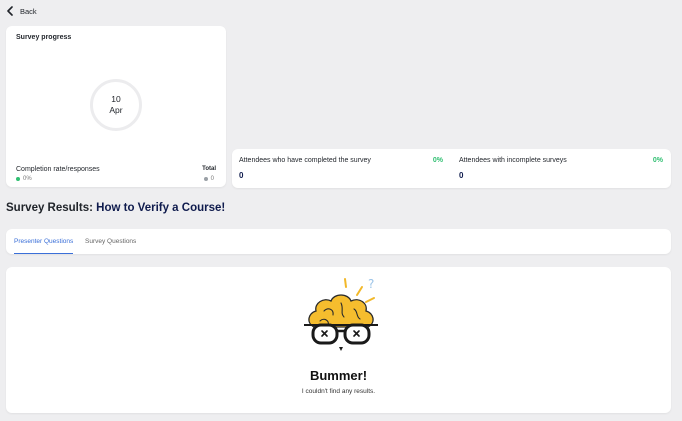  Describe the element at coordinates (161, 208) in the screenshot. I see `results-course-name: How to Verify a Course!` at that location.